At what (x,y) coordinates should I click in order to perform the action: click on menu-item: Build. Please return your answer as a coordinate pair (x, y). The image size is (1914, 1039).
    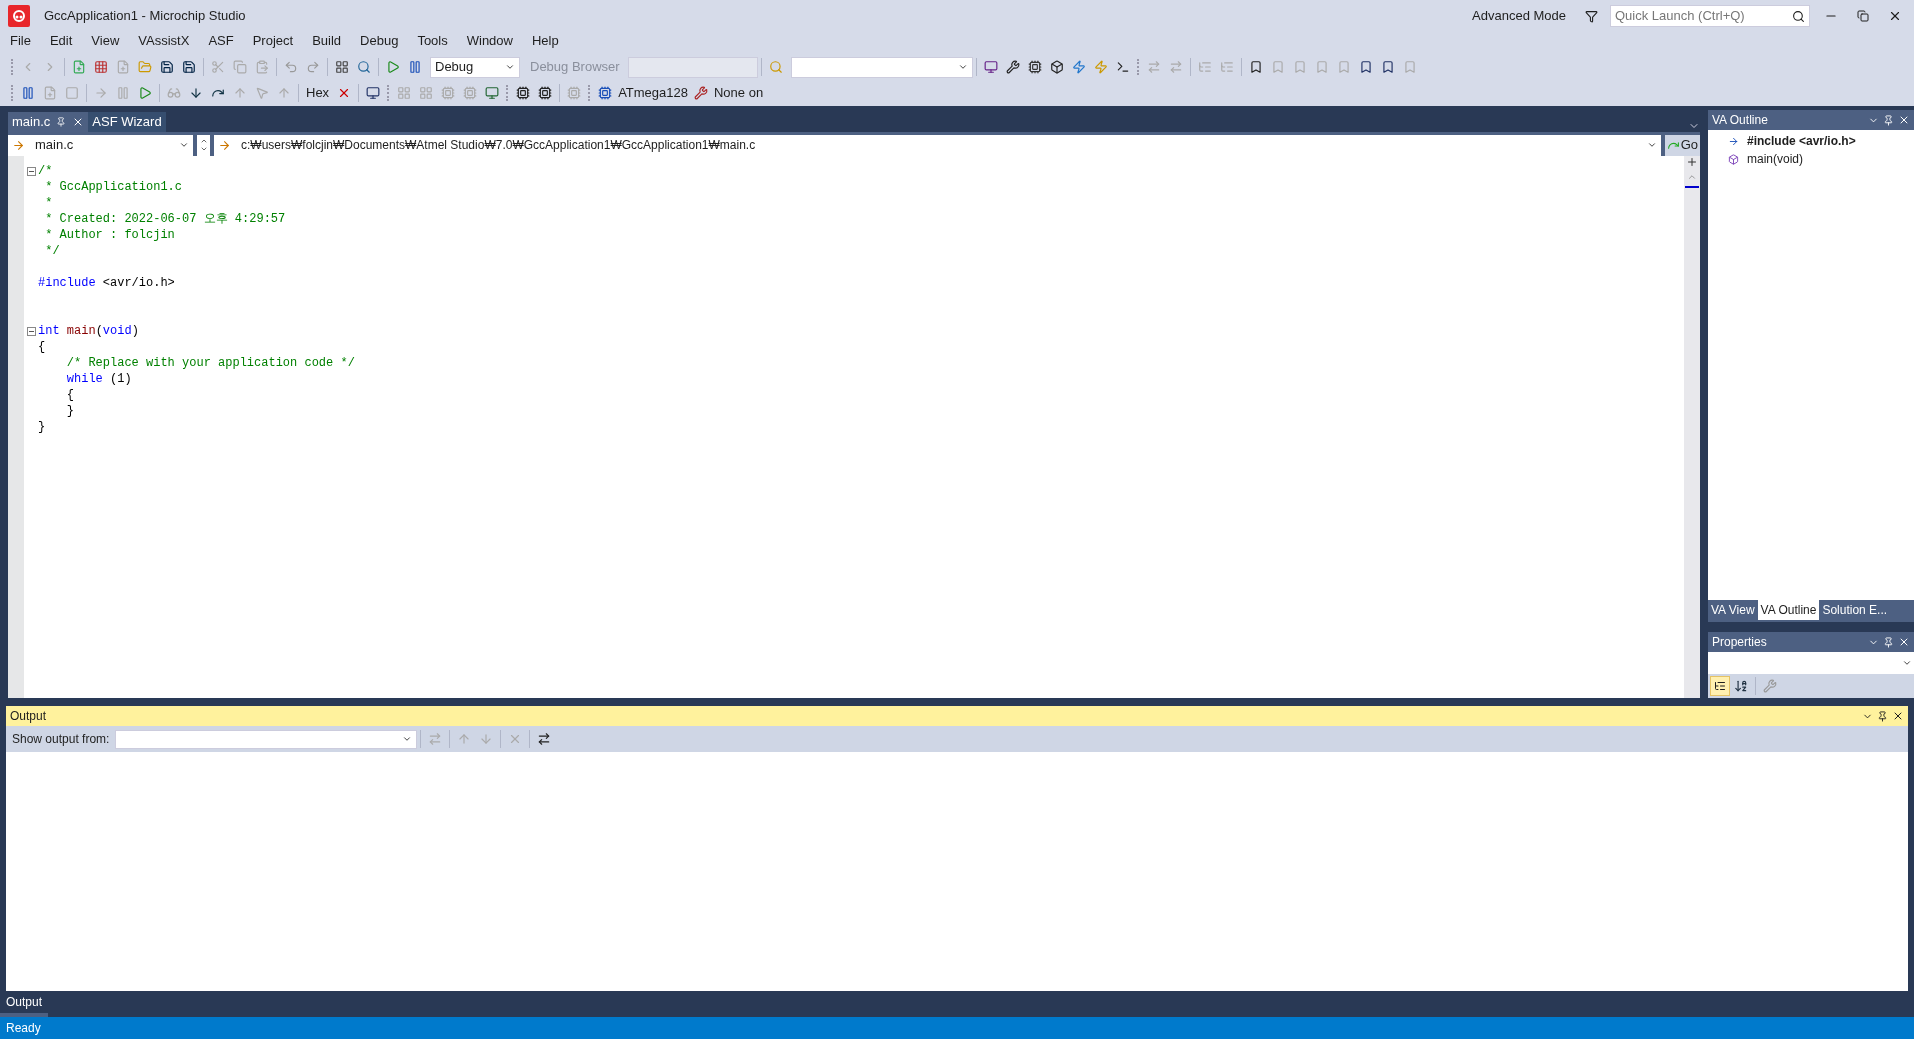
    Looking at the image, I should click on (327, 41).